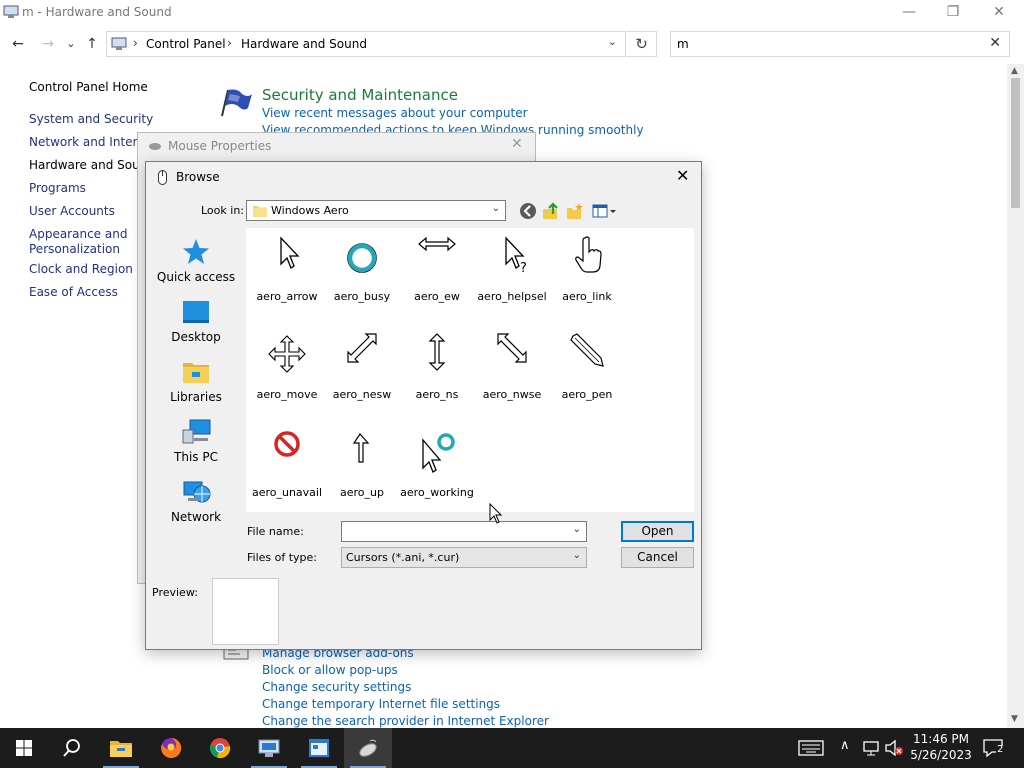  I want to click on keyboard-tray-icon, so click(811, 748).